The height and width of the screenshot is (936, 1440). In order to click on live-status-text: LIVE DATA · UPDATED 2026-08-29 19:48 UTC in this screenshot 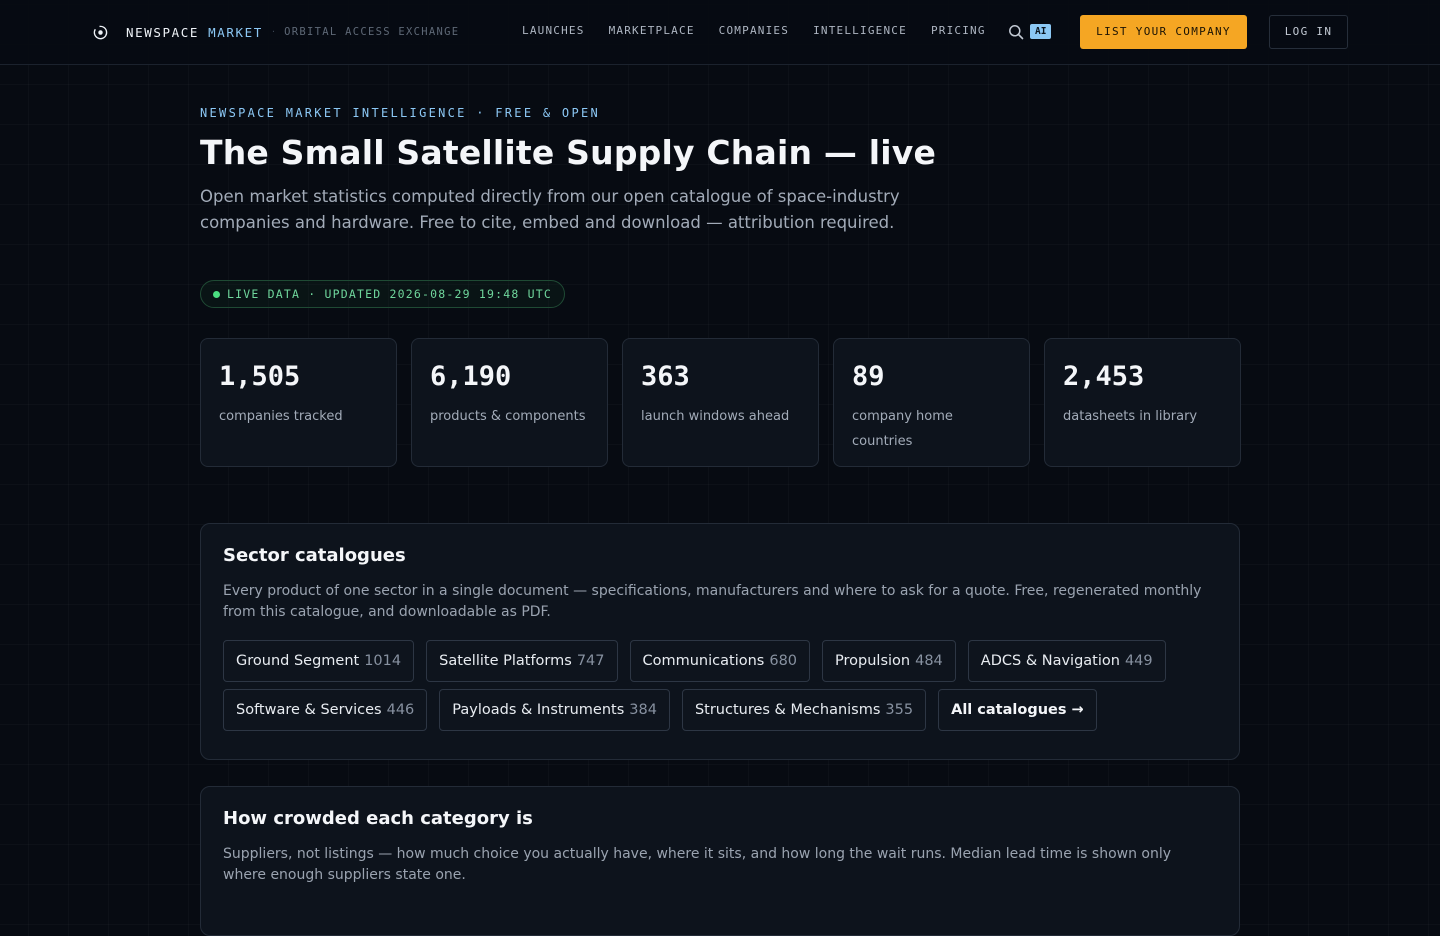, I will do `click(389, 294)`.